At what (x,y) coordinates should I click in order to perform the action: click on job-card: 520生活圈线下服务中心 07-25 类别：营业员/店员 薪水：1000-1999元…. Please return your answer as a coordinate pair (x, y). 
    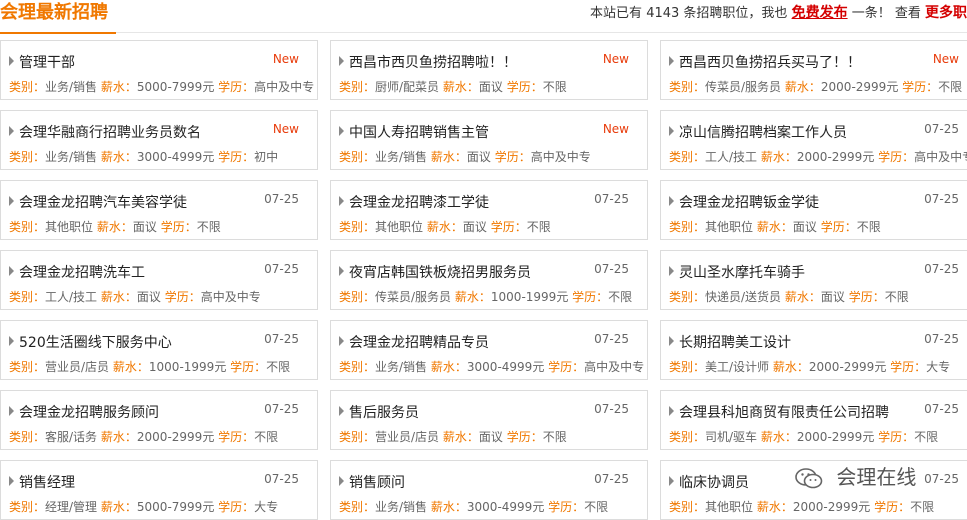
    Looking at the image, I should click on (159, 350).